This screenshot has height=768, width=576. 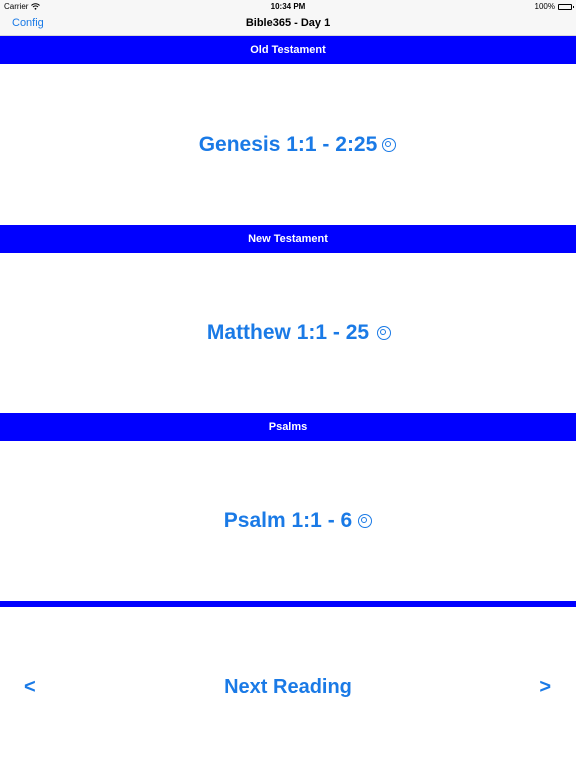 I want to click on navigation-bar: Config Bible365 - Day 1, so click(x=288, y=24).